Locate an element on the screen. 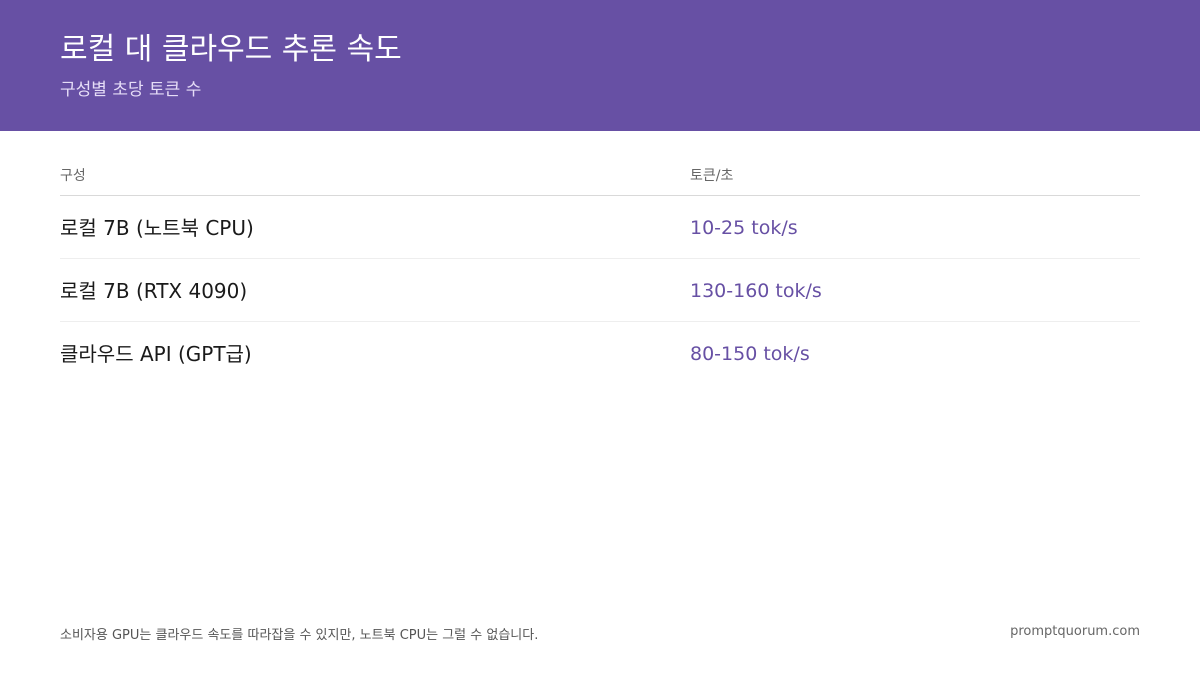 Image resolution: width=1200 pixels, height=675 pixels. footer-brand-link: promptquorum.com is located at coordinates (1075, 631).